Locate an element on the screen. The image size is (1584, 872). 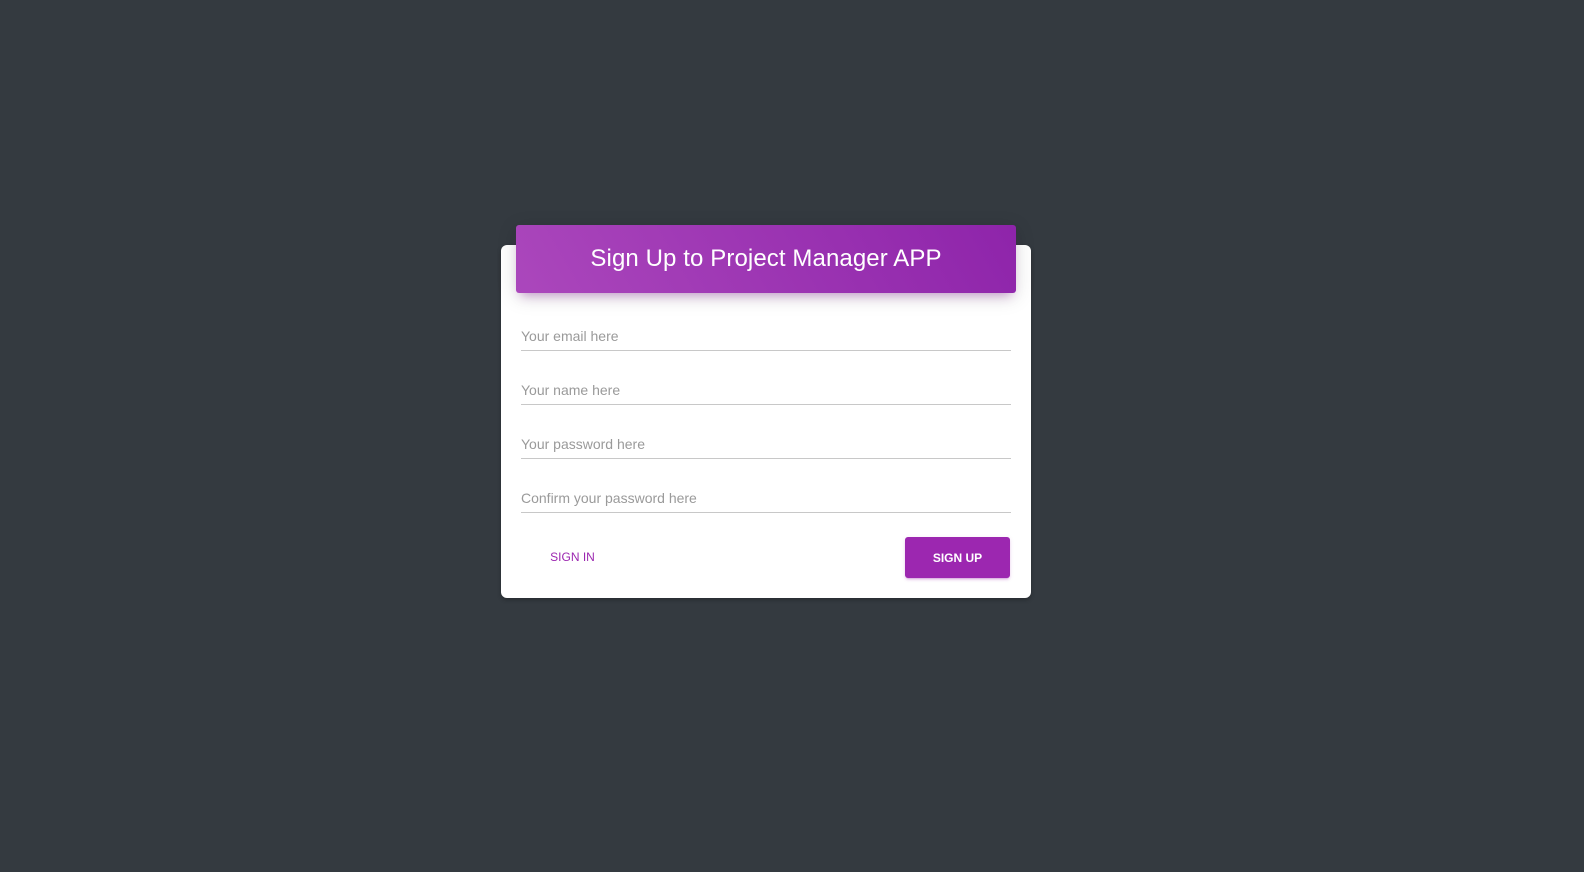
sign-in-button: SIGN IN is located at coordinates (572, 557).